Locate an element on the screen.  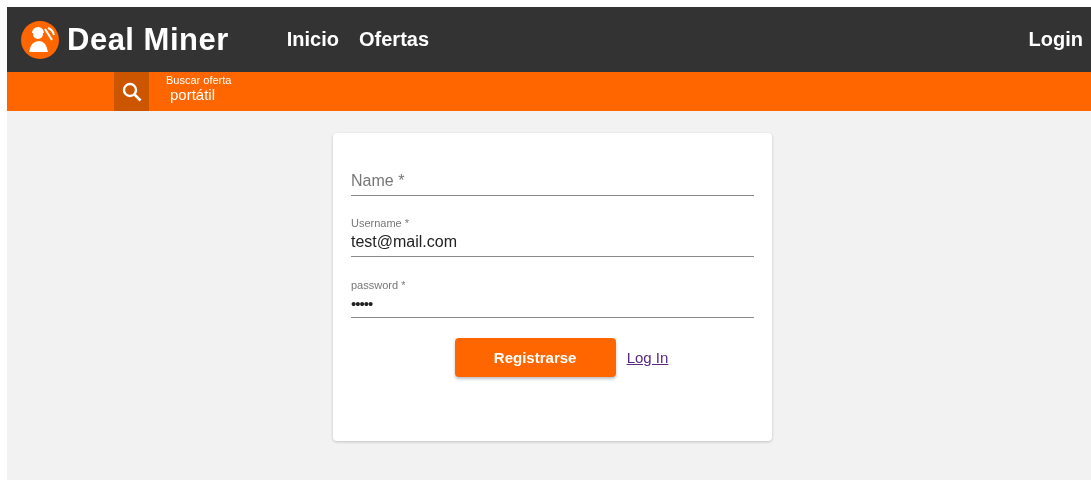
field-label: Username * is located at coordinates (381, 223).